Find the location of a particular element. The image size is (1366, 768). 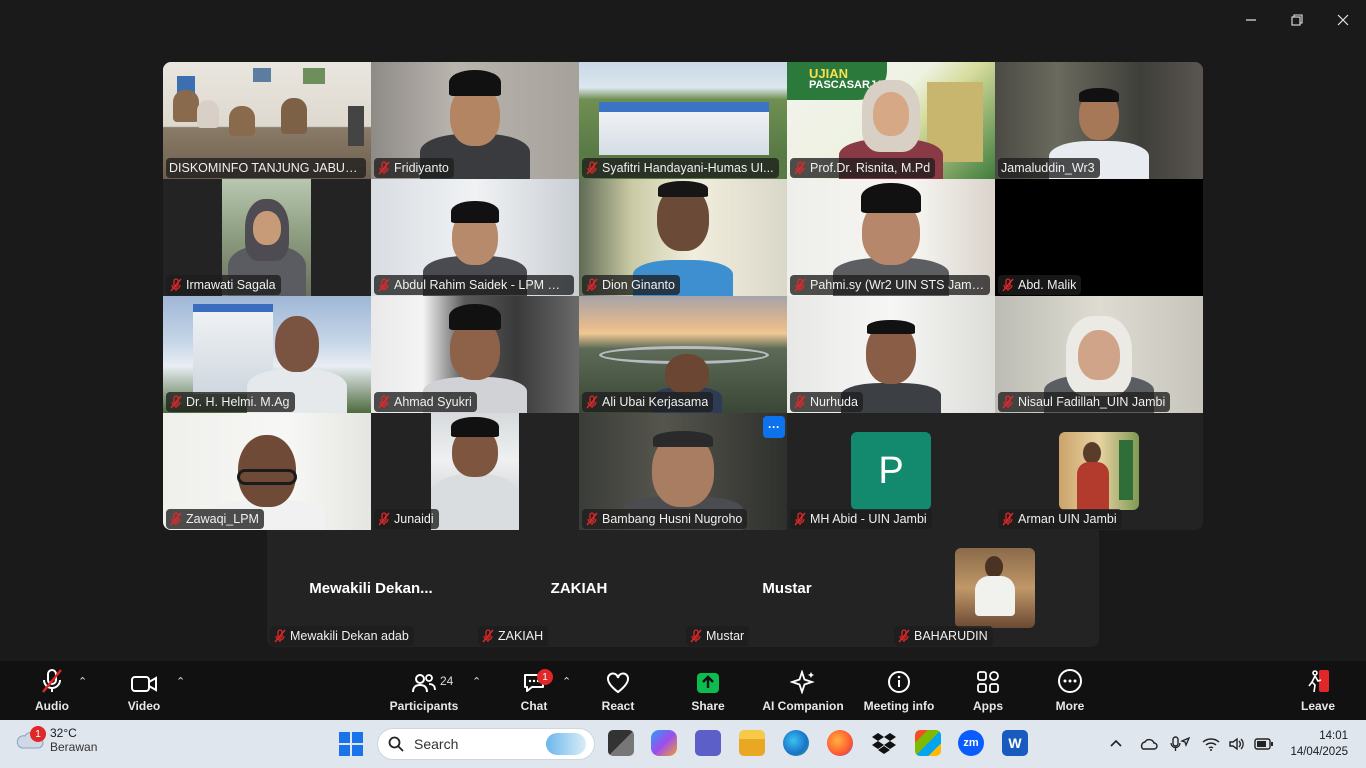

edge-browser-icon is located at coordinates (796, 743).